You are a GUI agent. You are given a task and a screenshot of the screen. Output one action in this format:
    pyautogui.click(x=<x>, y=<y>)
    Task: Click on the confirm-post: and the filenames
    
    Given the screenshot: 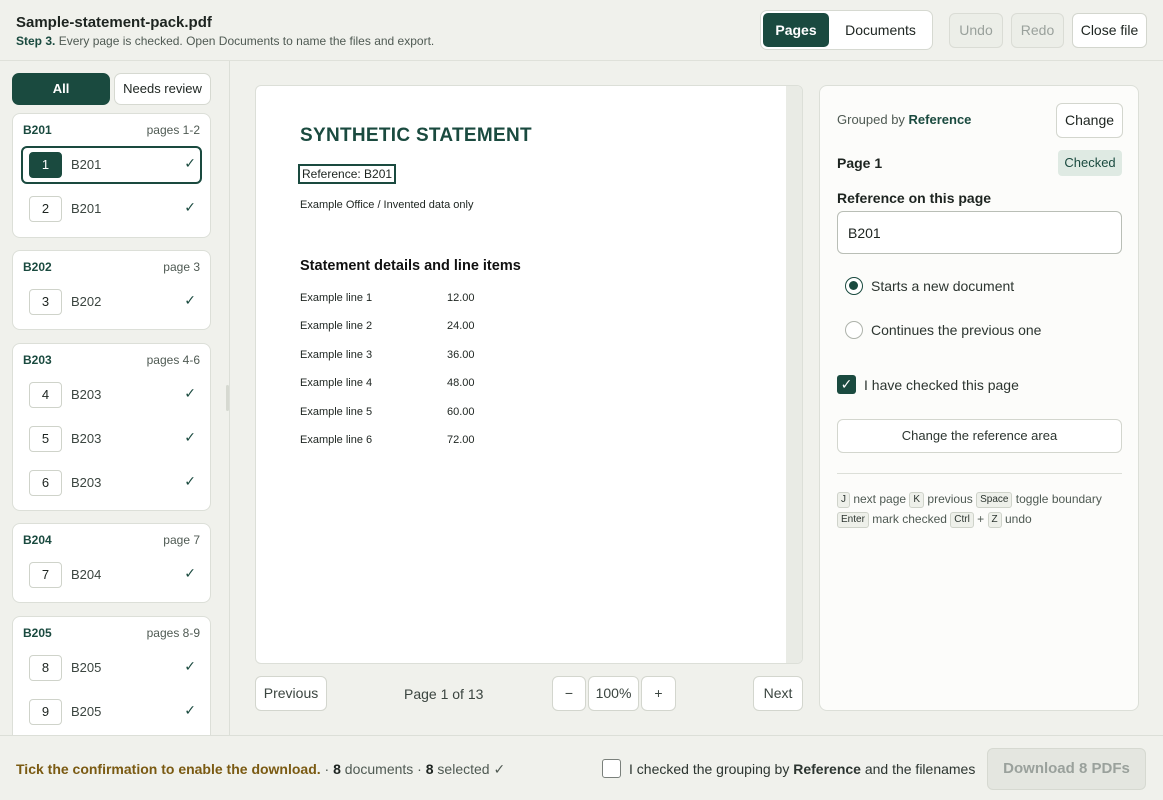 What is the action you would take?
    pyautogui.click(x=918, y=769)
    